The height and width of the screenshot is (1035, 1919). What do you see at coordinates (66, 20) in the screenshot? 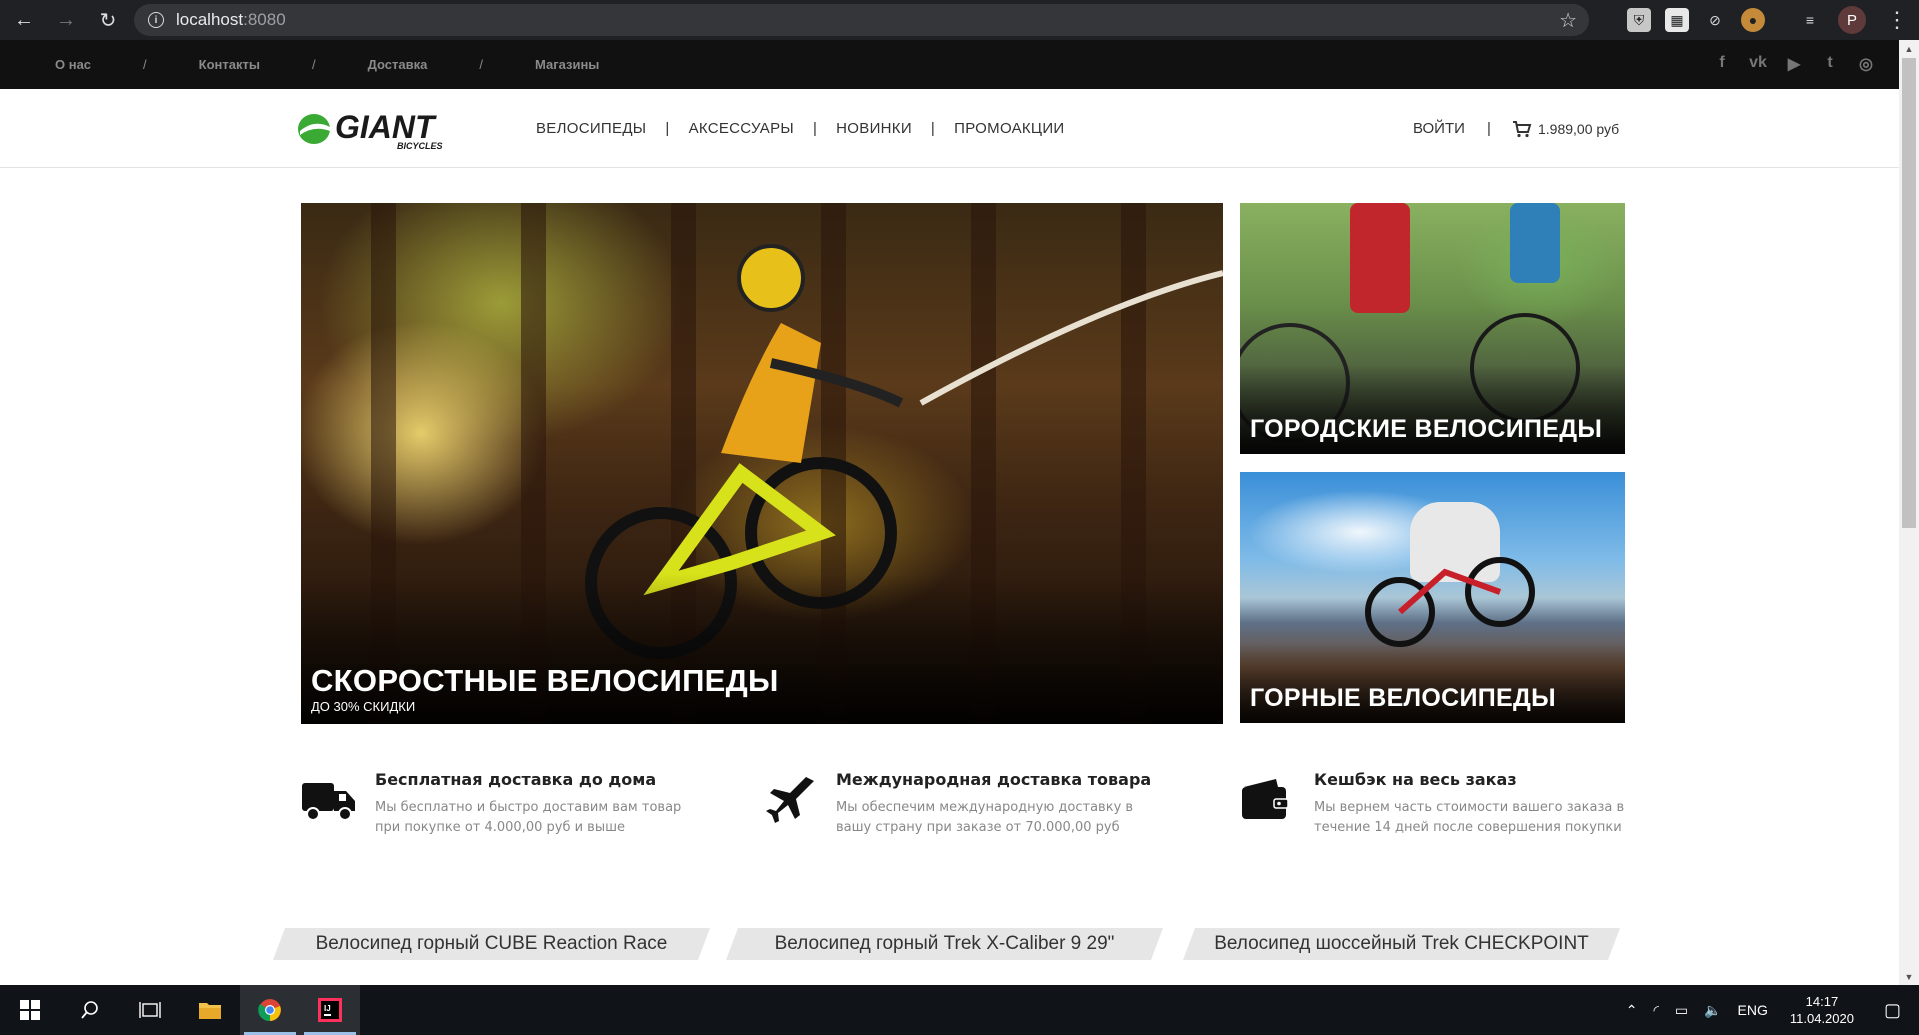
I see `forward-icon: →` at bounding box center [66, 20].